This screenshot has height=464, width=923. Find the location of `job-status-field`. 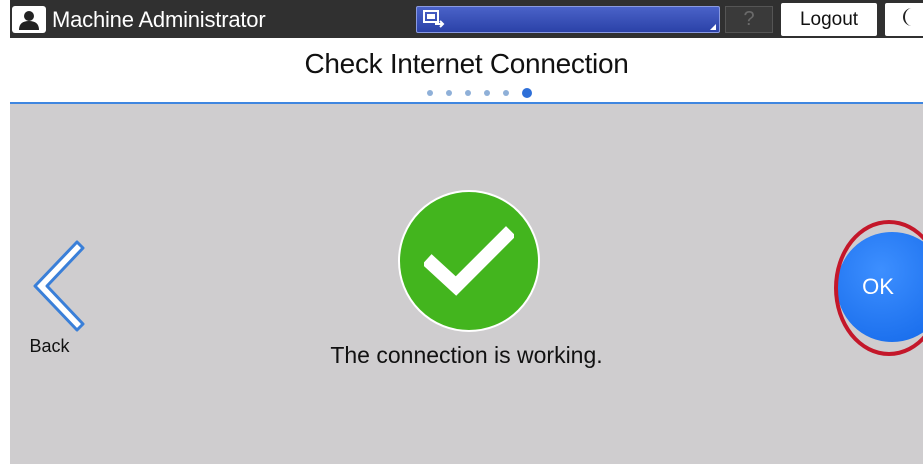

job-status-field is located at coordinates (568, 19).